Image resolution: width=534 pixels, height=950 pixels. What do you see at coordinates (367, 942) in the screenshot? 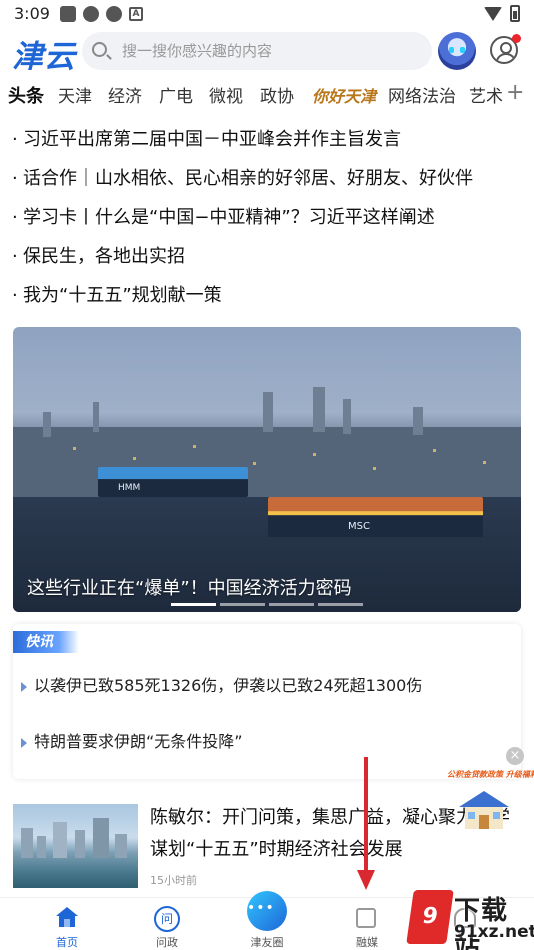
I see `nav-media-label: 融媒` at bounding box center [367, 942].